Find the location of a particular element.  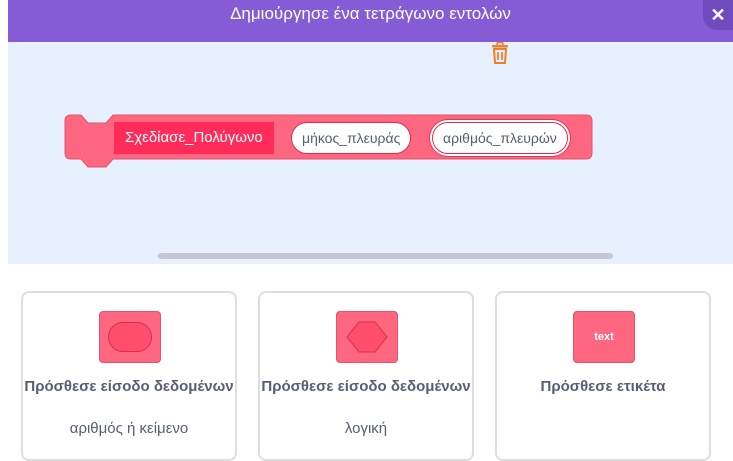

label-icon-text: text is located at coordinates (604, 337).